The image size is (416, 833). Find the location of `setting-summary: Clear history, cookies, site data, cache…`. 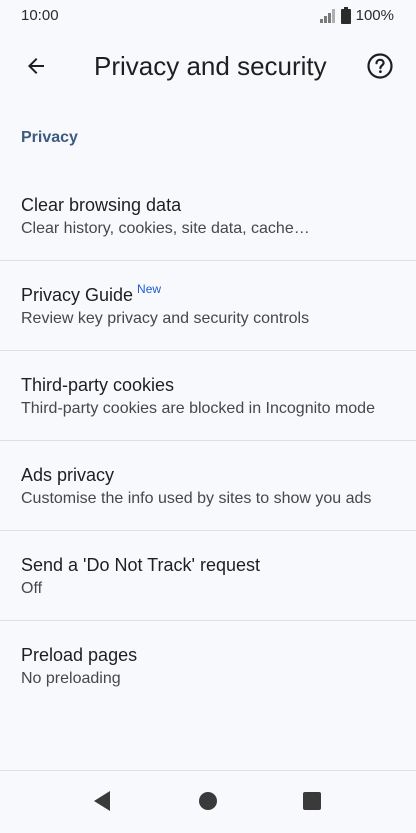

setting-summary: Clear history, cookies, site data, cache… is located at coordinates (165, 228).